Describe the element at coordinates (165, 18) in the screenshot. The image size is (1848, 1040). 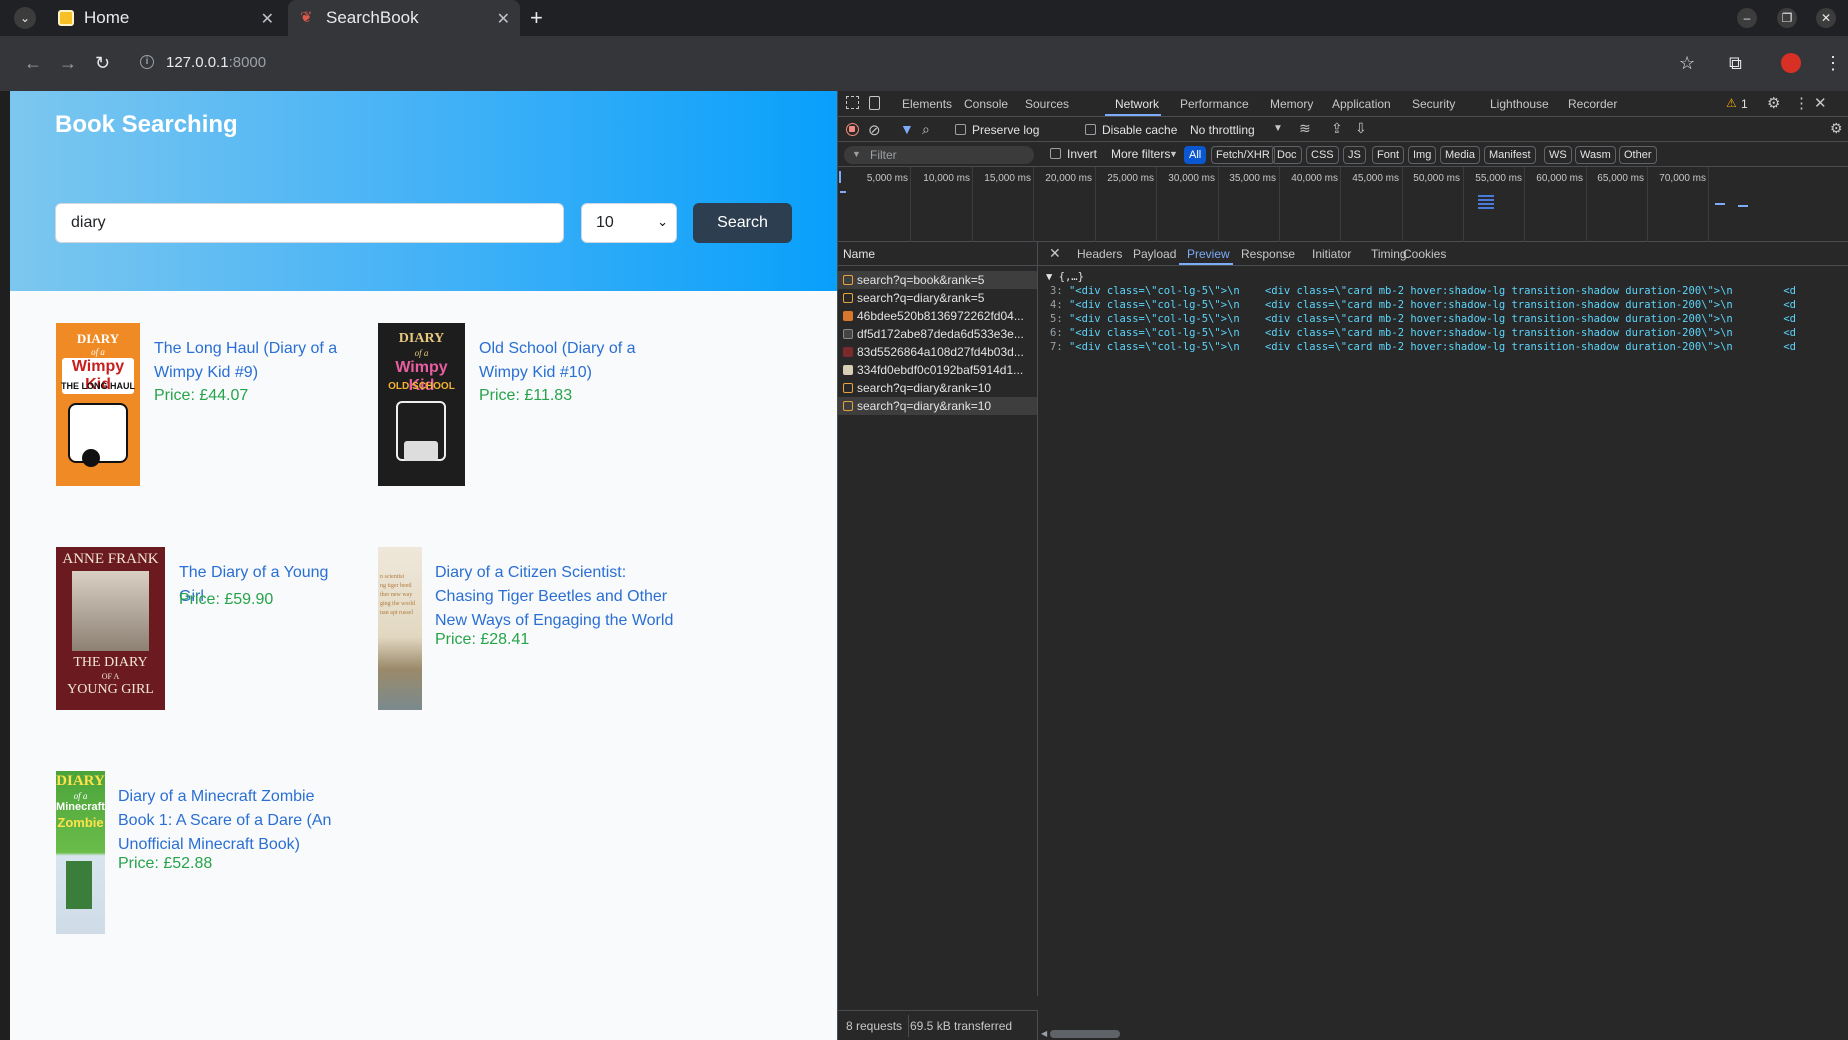
I see `tab-home: Home ✕` at that location.